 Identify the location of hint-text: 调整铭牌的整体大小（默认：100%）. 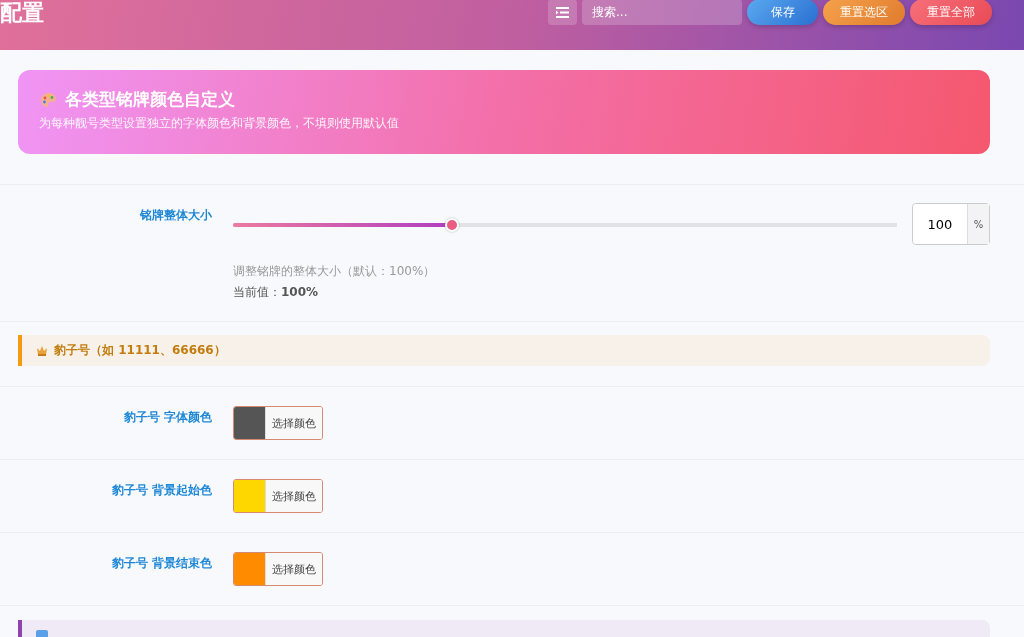
(335, 271).